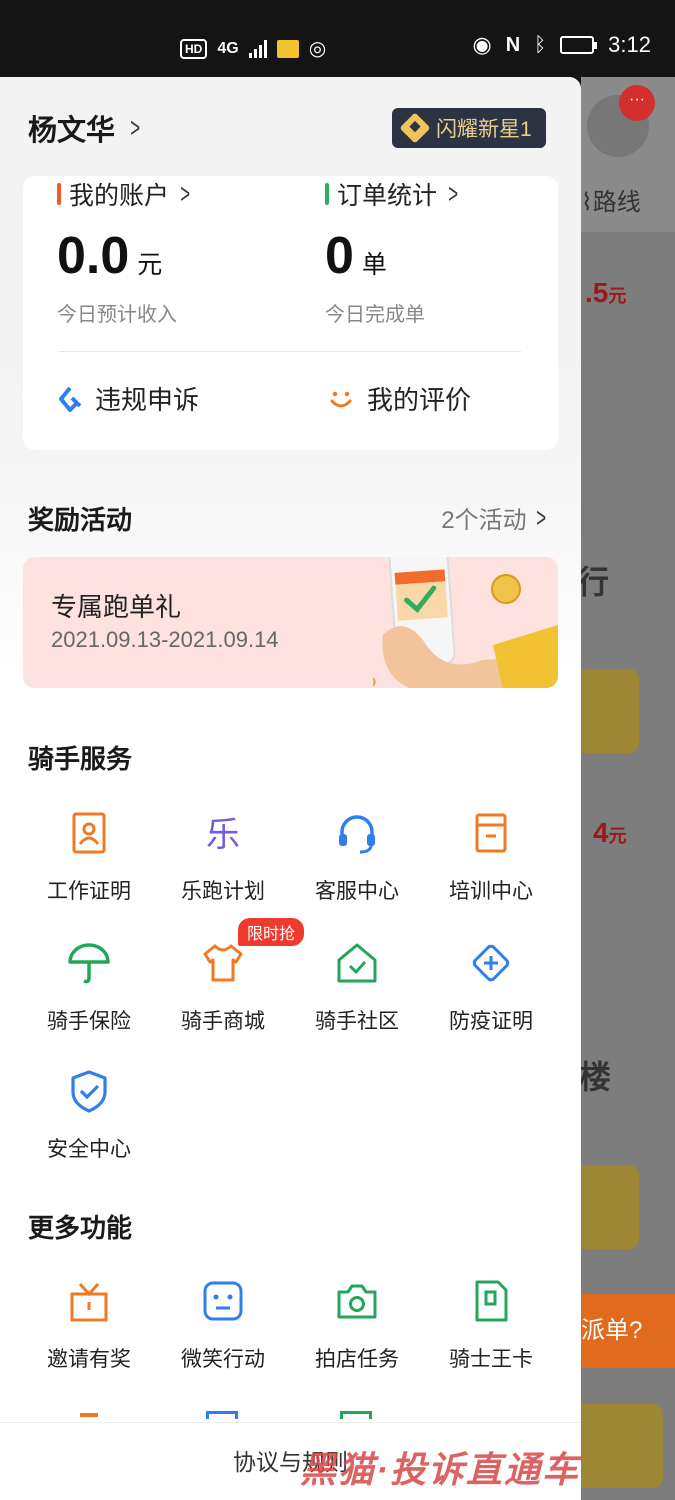 Image resolution: width=675 pixels, height=1500 pixels. I want to click on nfc-icon: N, so click(513, 44).